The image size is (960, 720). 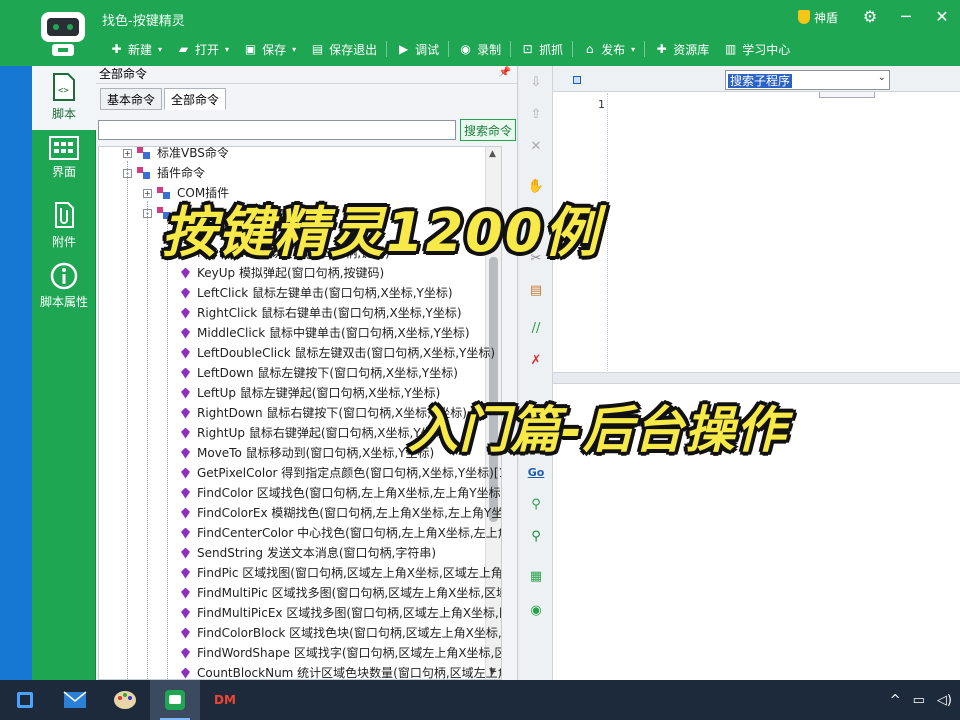 What do you see at coordinates (756, 49) in the screenshot?
I see `toolbar-button-9: ▥ 学习中心` at bounding box center [756, 49].